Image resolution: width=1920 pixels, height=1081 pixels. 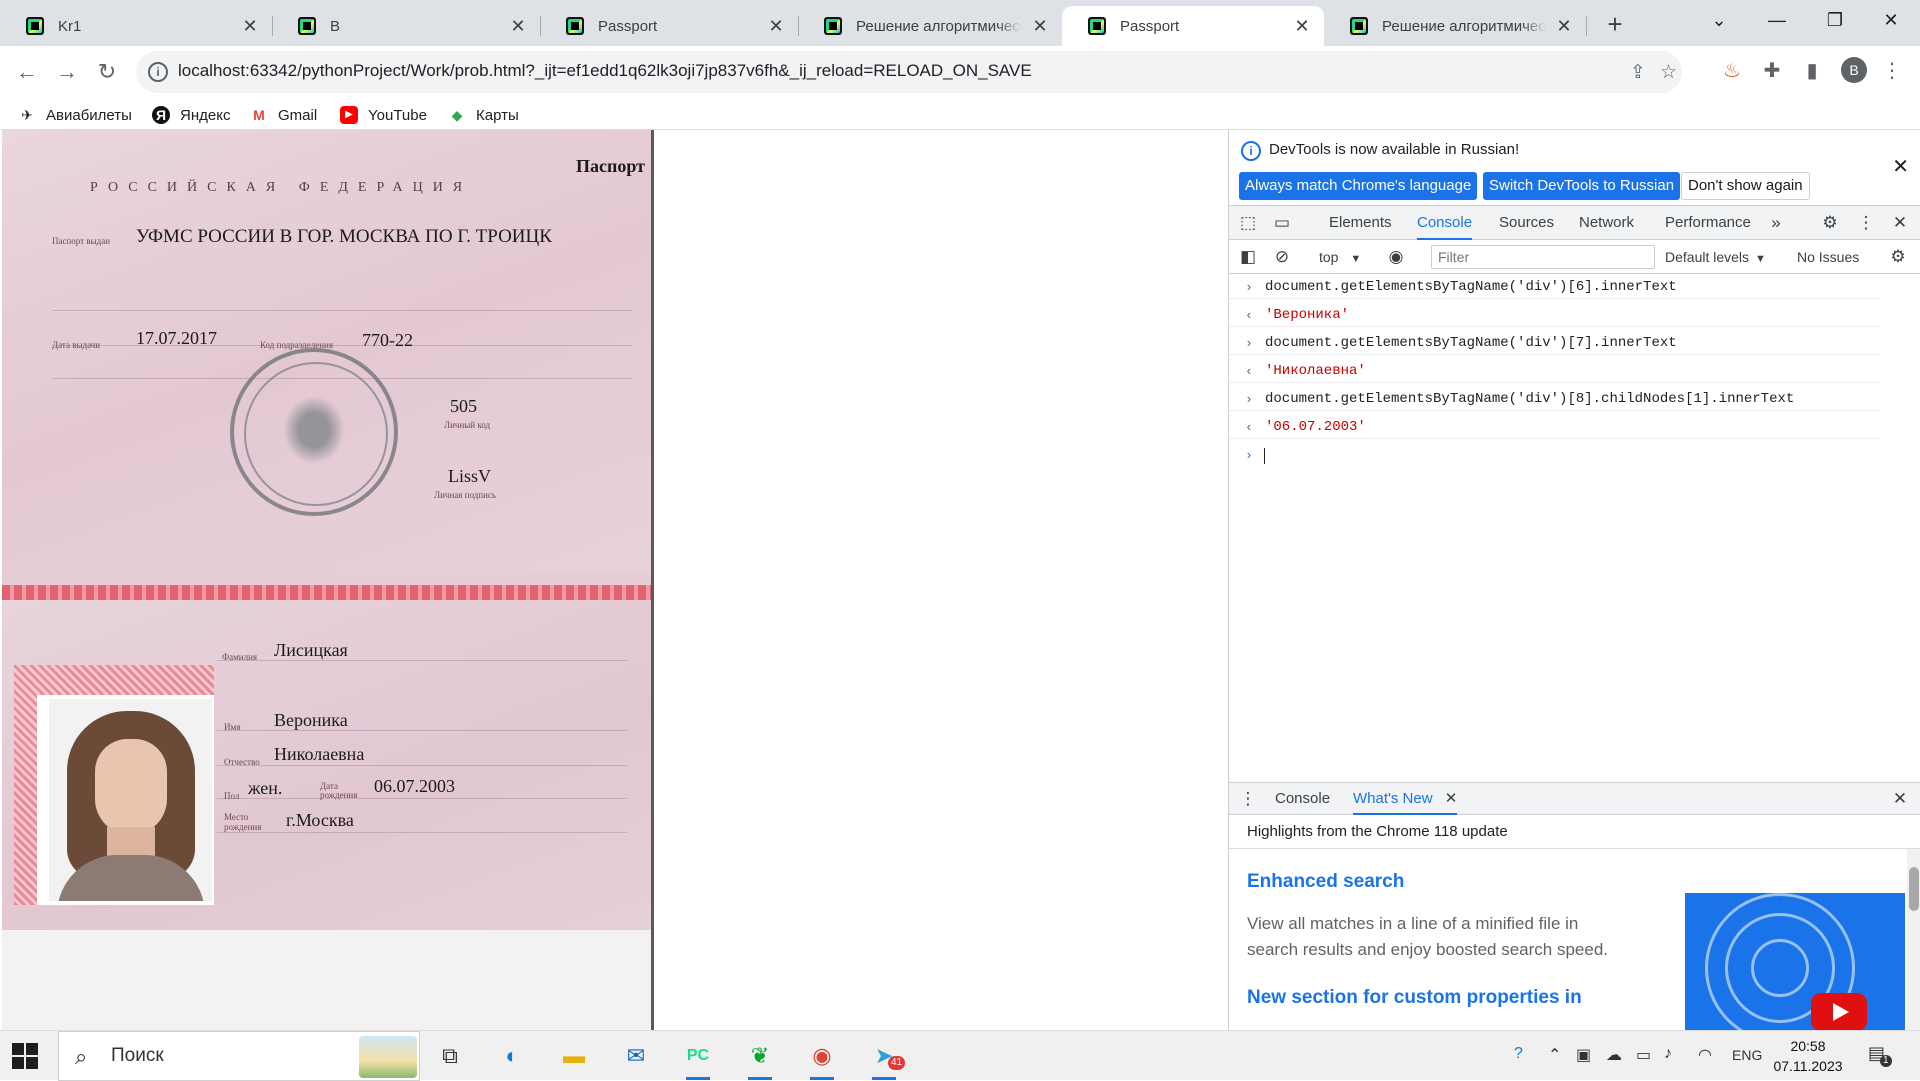 What do you see at coordinates (1555, 371) in the screenshot?
I see `console-result-row: ‹ 'Николаевна'` at bounding box center [1555, 371].